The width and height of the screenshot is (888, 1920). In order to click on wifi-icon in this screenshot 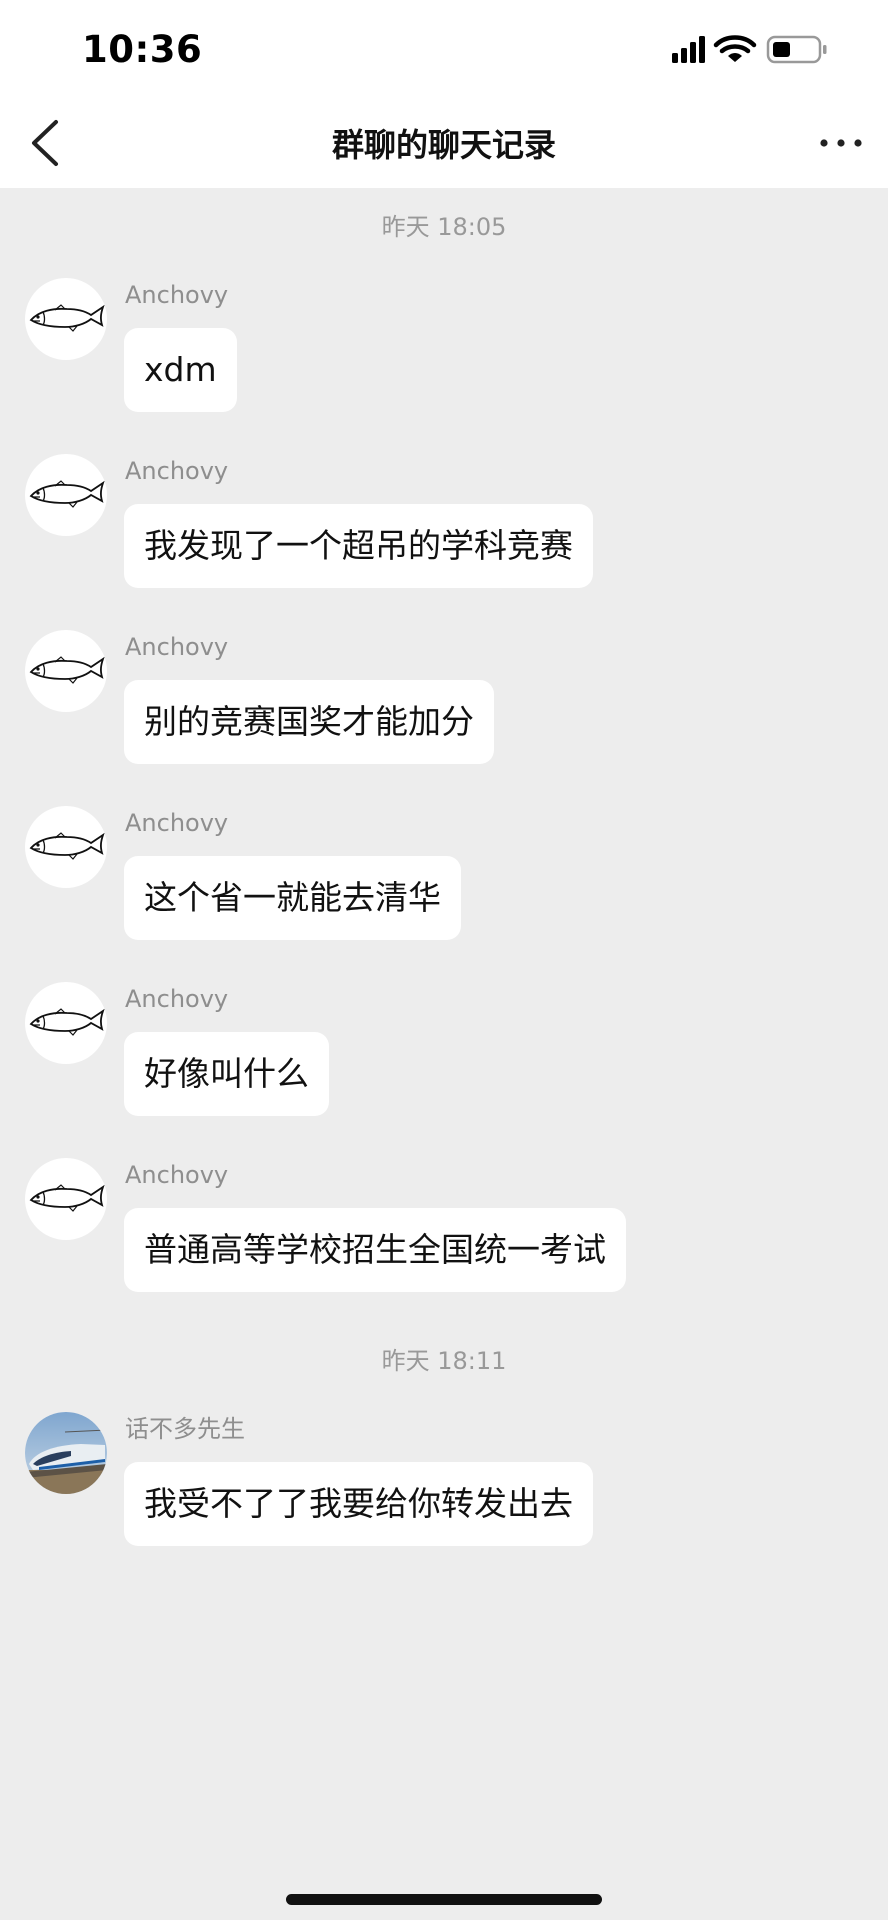, I will do `click(735, 48)`.